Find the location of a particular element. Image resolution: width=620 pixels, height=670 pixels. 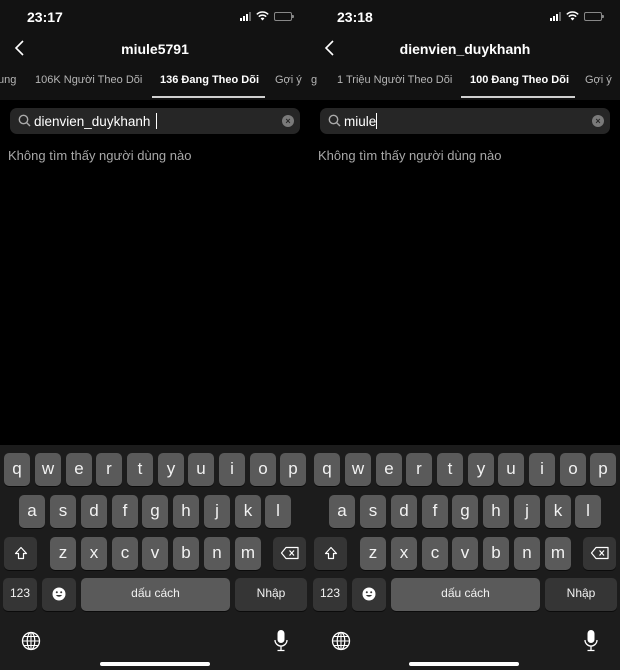

tab-followers: 1 Triệu Người Theo Dõi is located at coordinates (394, 80).